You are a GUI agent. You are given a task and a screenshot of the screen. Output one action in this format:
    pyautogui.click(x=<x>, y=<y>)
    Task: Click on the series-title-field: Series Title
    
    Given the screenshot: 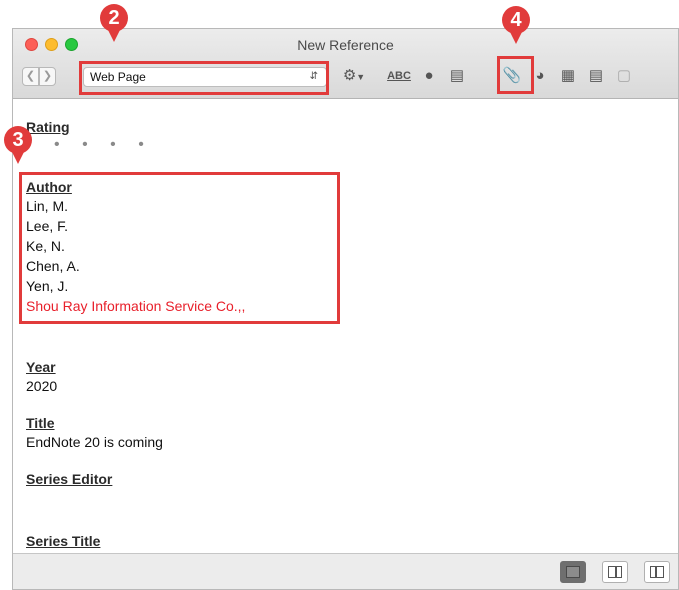 What is the action you would take?
    pyautogui.click(x=63, y=541)
    